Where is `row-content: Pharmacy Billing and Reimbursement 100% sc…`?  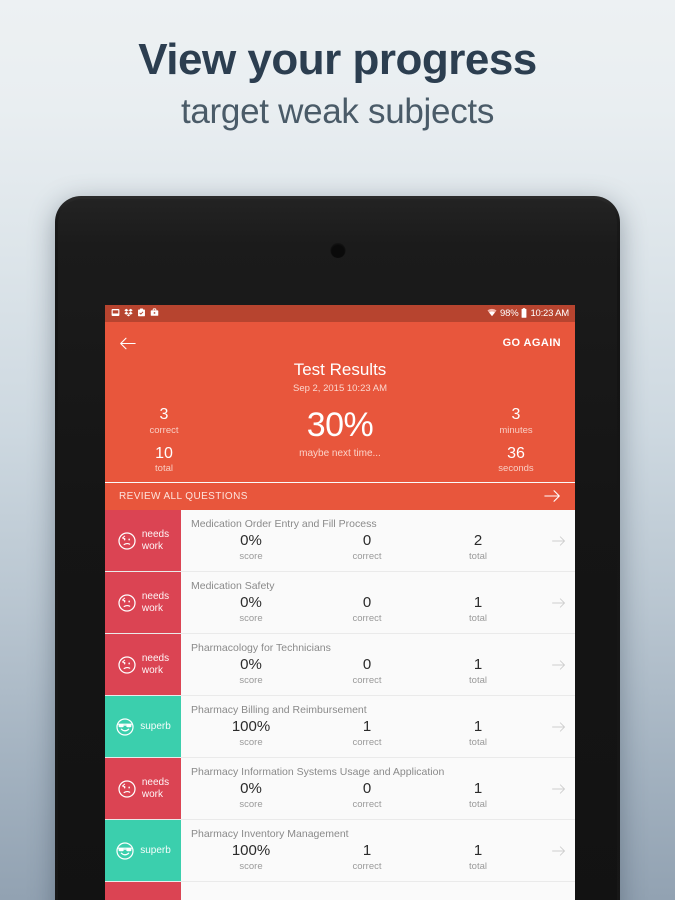 row-content: Pharmacy Billing and Reimbursement 100% sc… is located at coordinates (361, 726).